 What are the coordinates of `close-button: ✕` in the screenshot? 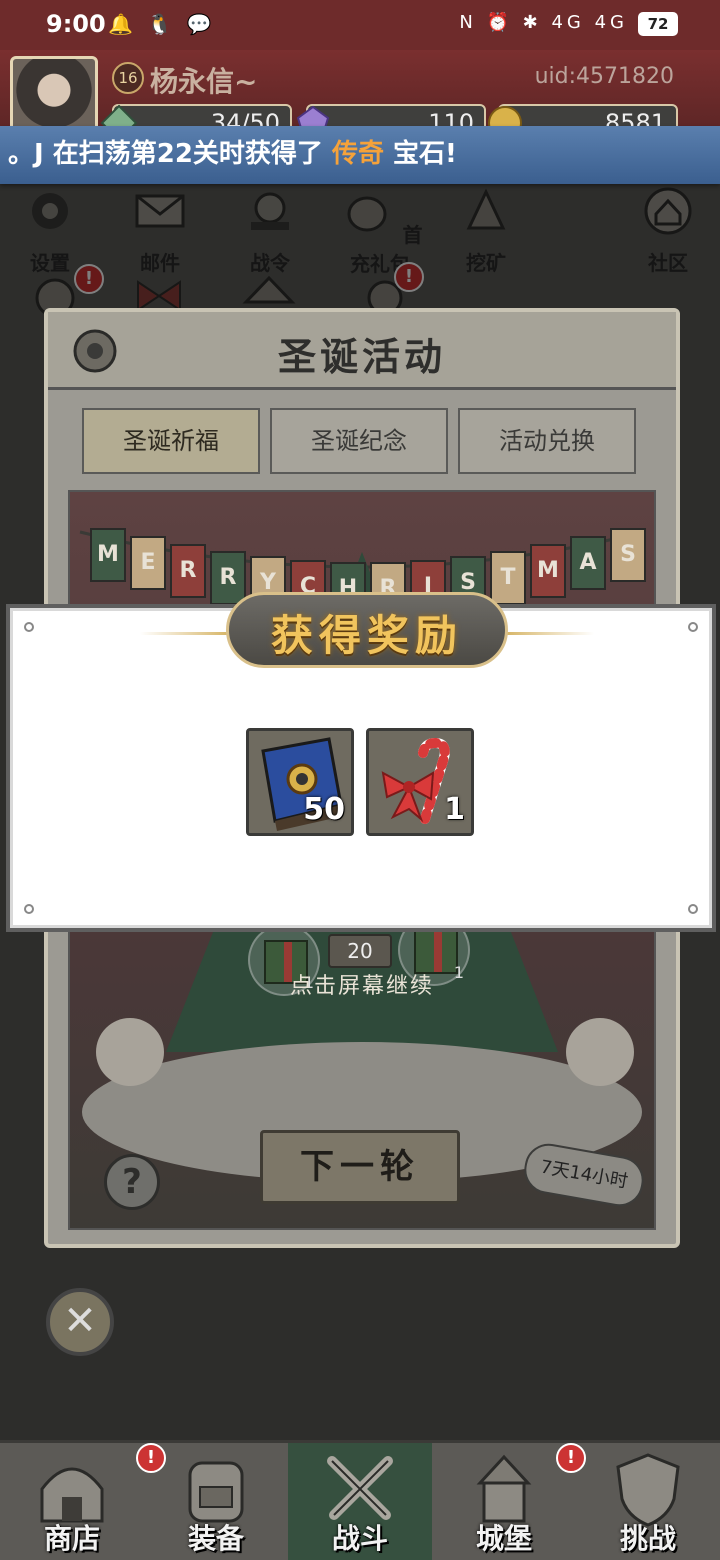 It's located at (80, 1322).